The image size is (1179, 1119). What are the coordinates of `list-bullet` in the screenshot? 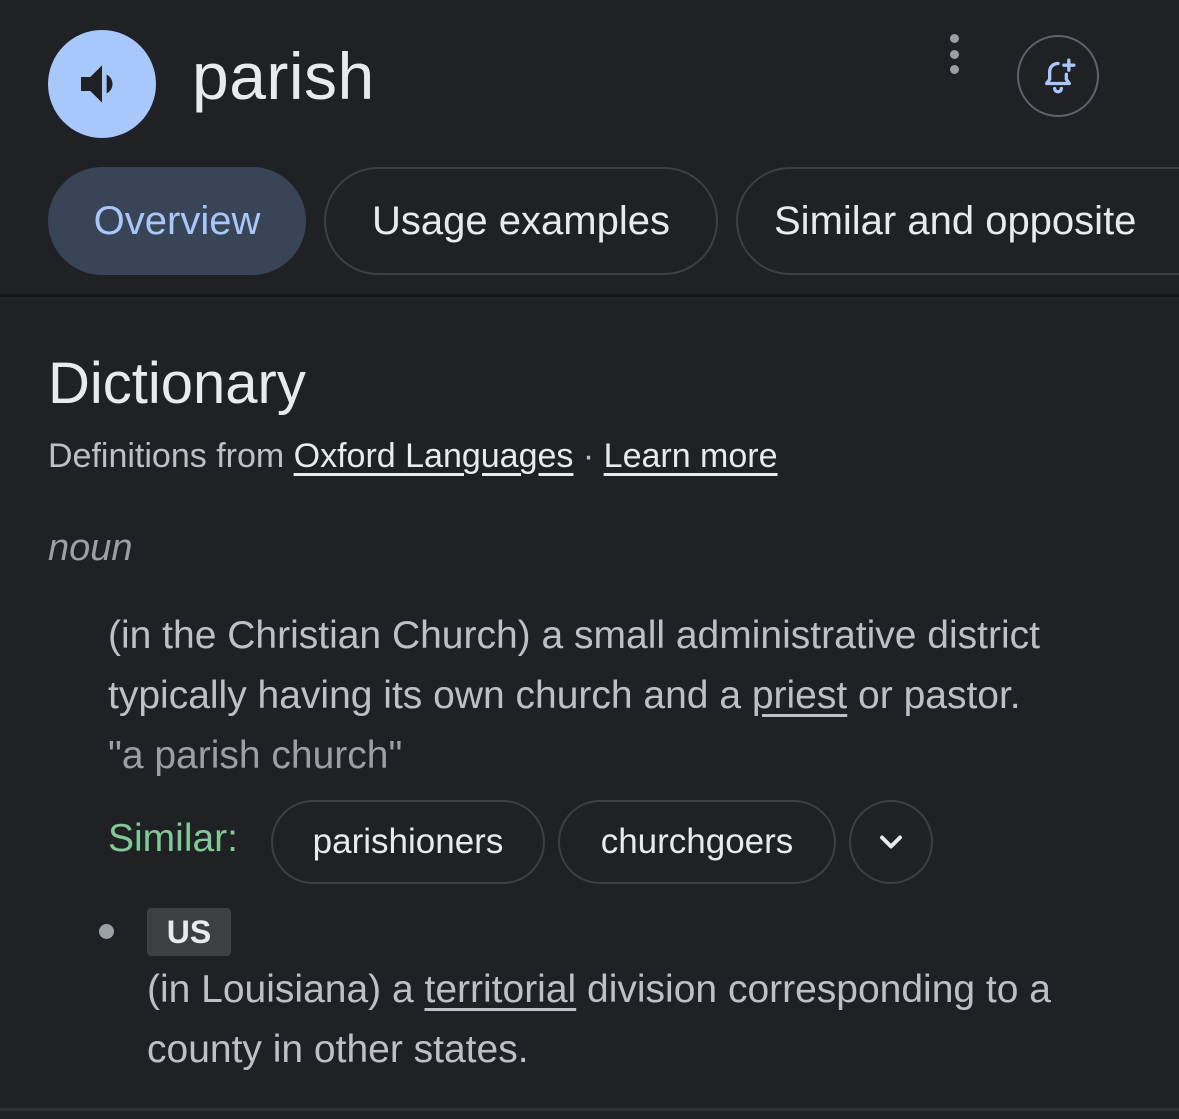 It's located at (106, 931).